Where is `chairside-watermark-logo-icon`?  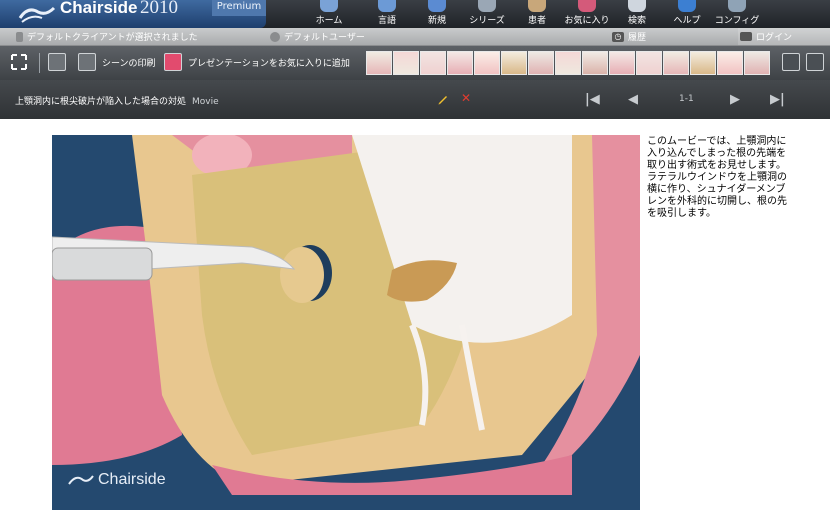
chairside-watermark-logo-icon is located at coordinates (81, 480).